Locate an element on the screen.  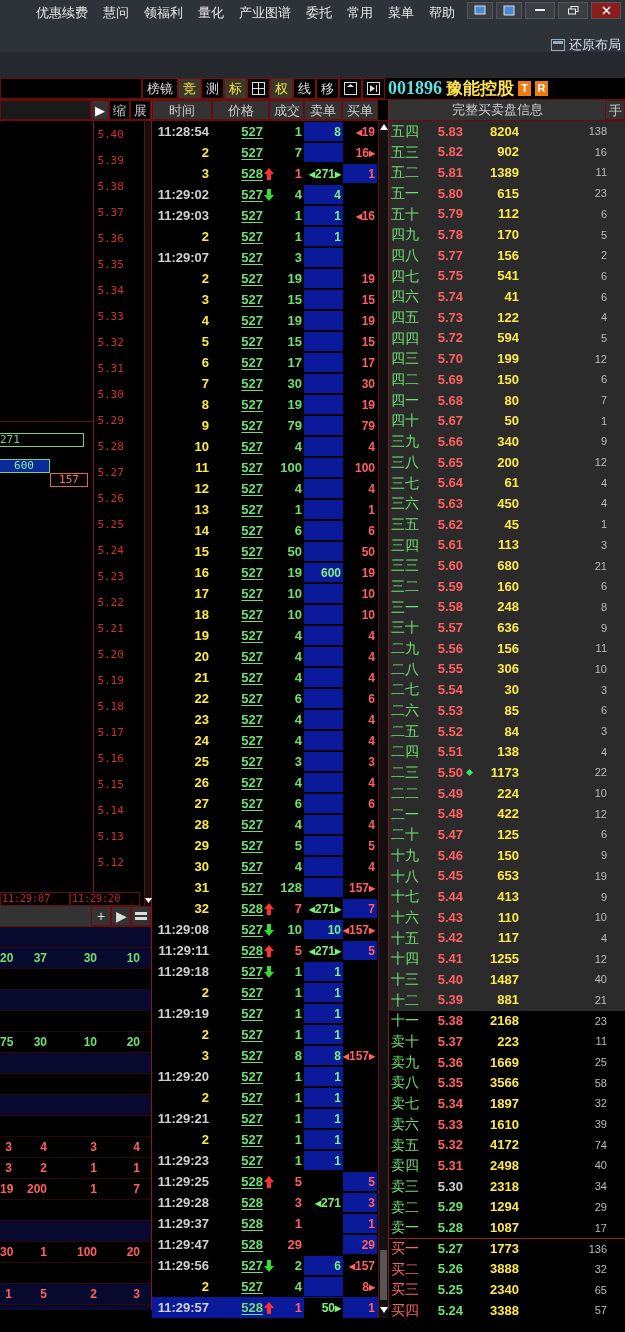
level-label: 卖十 is located at coordinates (405, 1042).